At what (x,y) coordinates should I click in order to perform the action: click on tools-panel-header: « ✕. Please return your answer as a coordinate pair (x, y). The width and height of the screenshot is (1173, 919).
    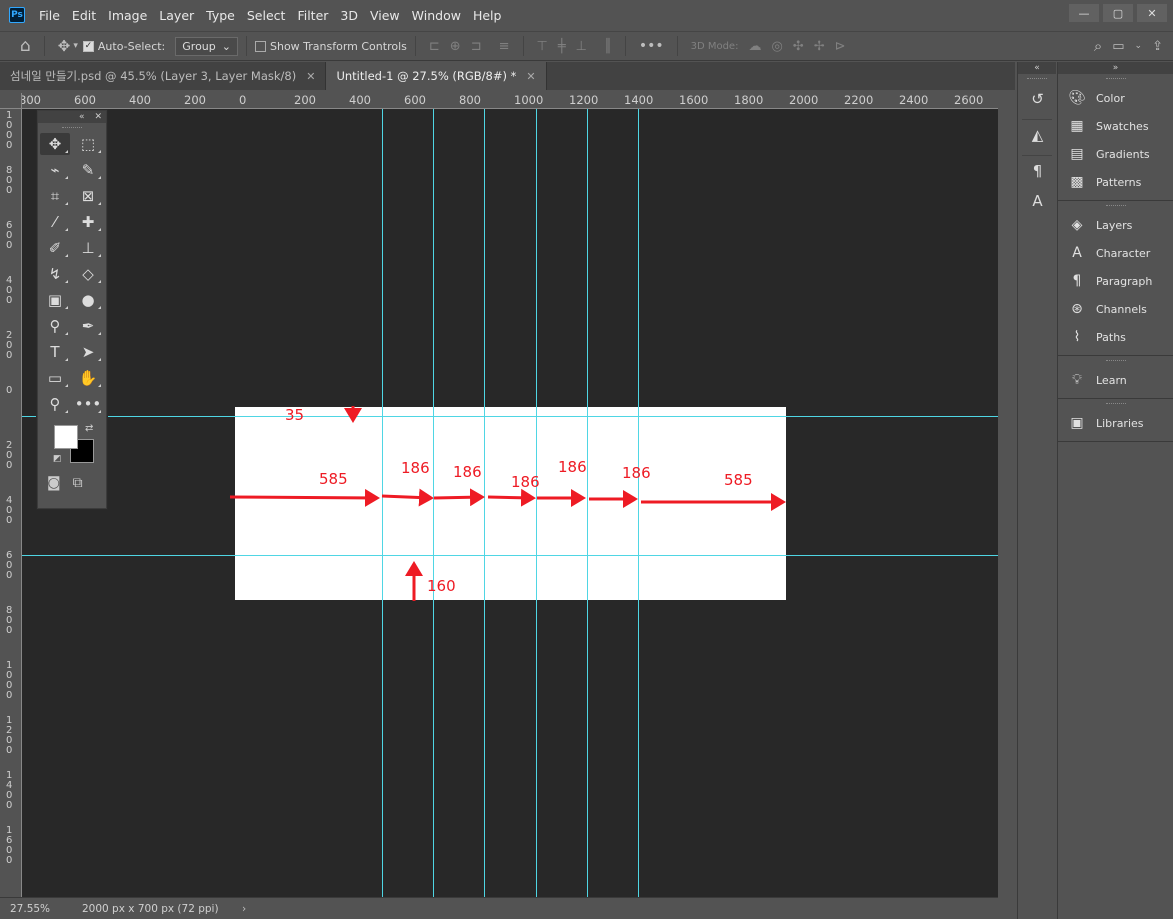
    Looking at the image, I should click on (72, 117).